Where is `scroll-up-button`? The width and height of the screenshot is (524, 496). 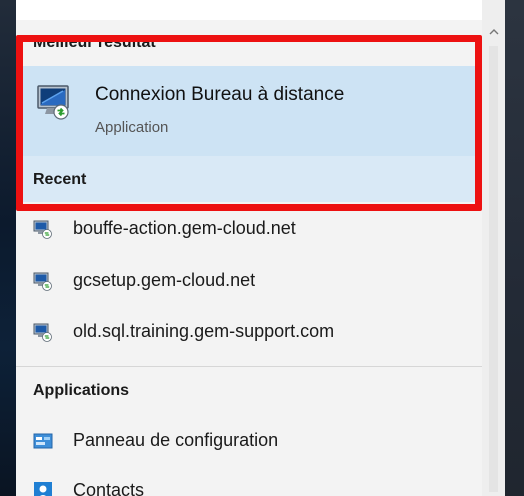
scroll-up-button is located at coordinates (493, 31).